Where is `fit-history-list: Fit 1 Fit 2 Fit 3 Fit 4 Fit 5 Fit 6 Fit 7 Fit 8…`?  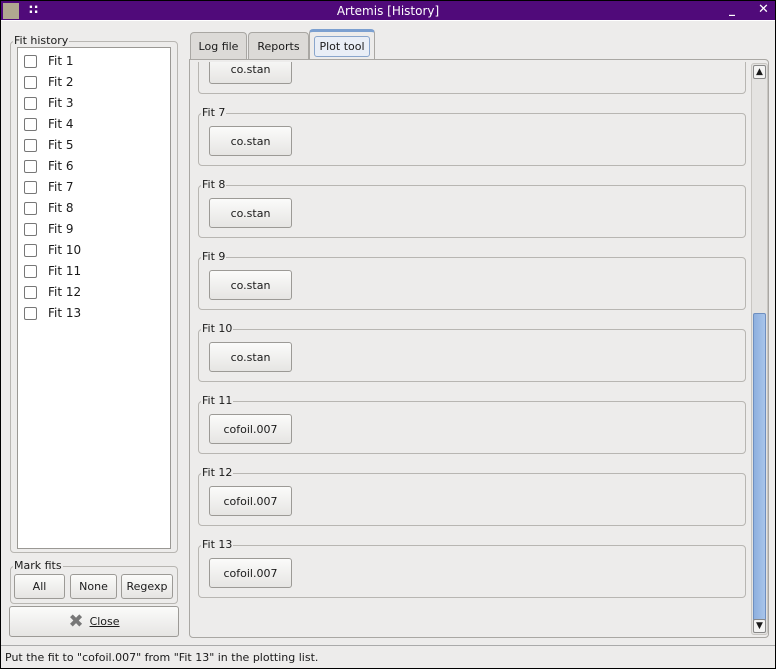 fit-history-list: Fit 1 Fit 2 Fit 3 Fit 4 Fit 5 Fit 6 Fit 7 Fit 8… is located at coordinates (94, 298).